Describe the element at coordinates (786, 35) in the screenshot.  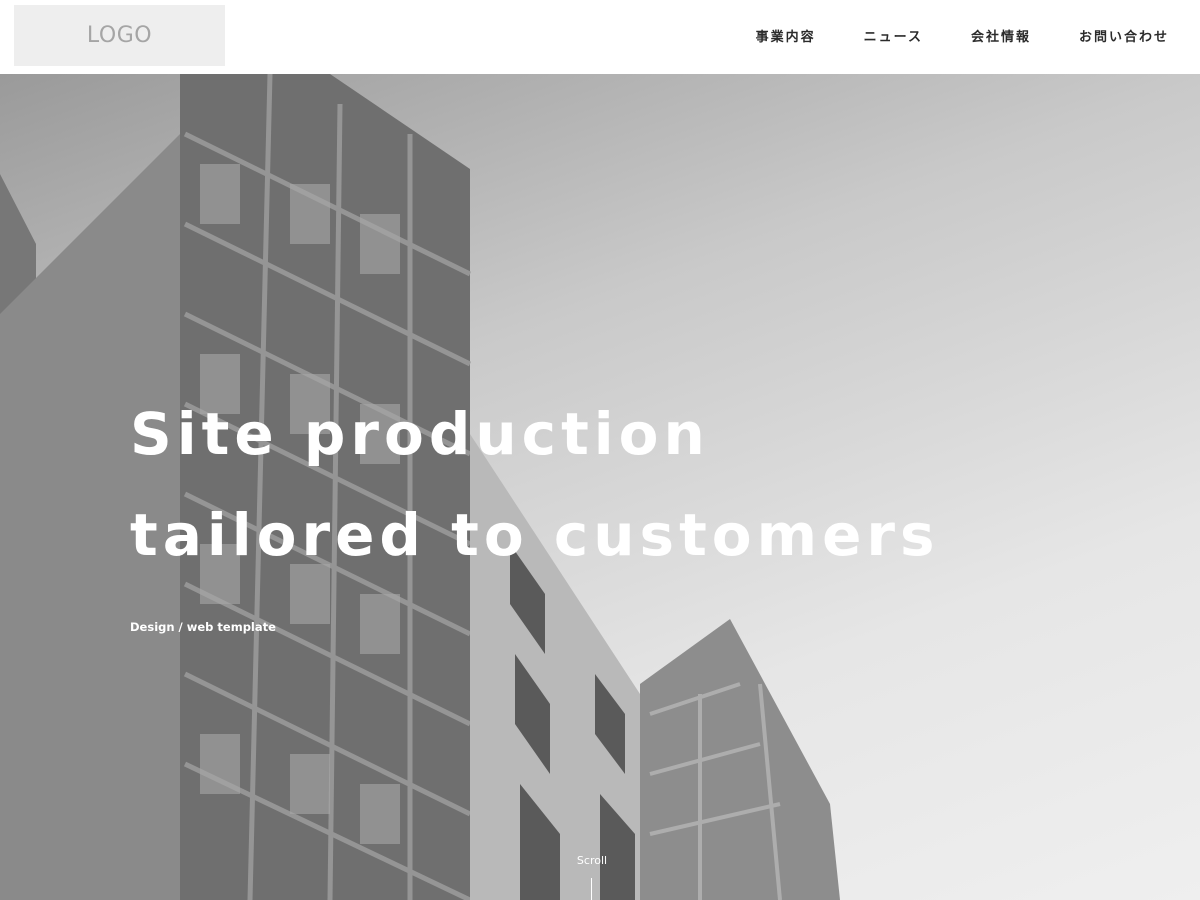
I see `nav-item-business: 事業内容` at that location.